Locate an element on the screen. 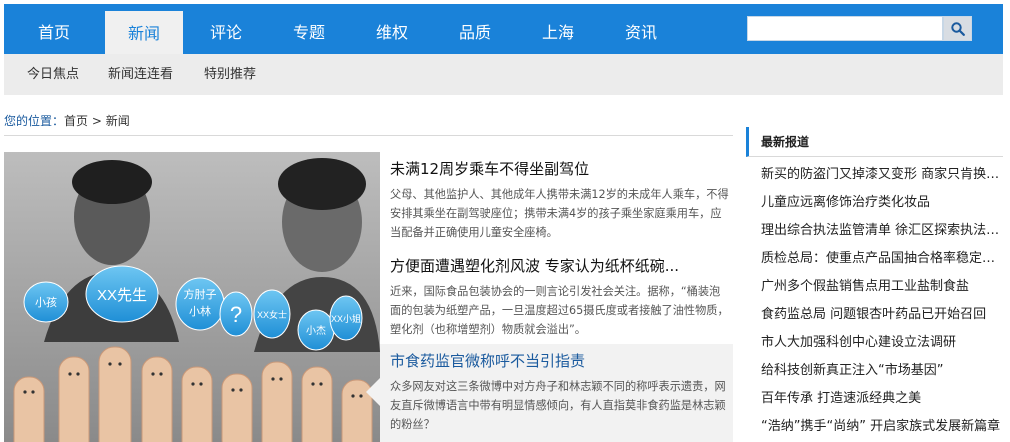 Image resolution: width=1010 pixels, height=442 pixels. nav-item-quality: 品质 is located at coordinates (475, 29).